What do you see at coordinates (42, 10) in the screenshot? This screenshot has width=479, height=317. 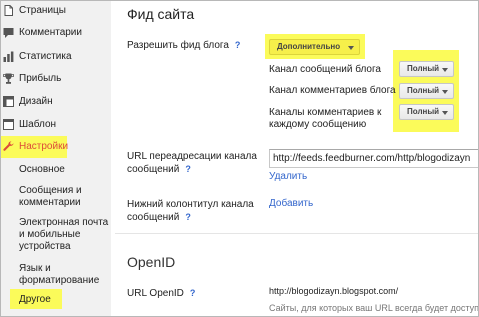 I see `sidebar-item-label: Страницы` at bounding box center [42, 10].